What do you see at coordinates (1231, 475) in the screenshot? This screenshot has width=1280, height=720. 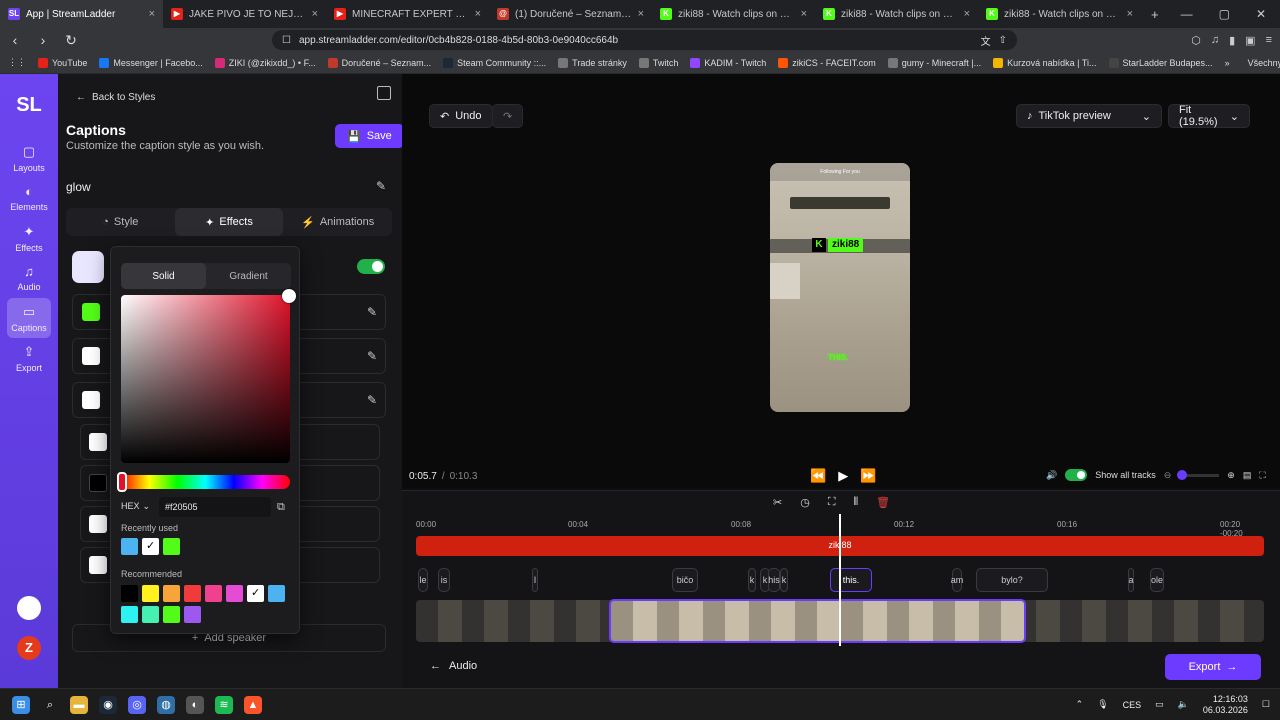 I see `zoom-in-icon: ⊕` at bounding box center [1231, 475].